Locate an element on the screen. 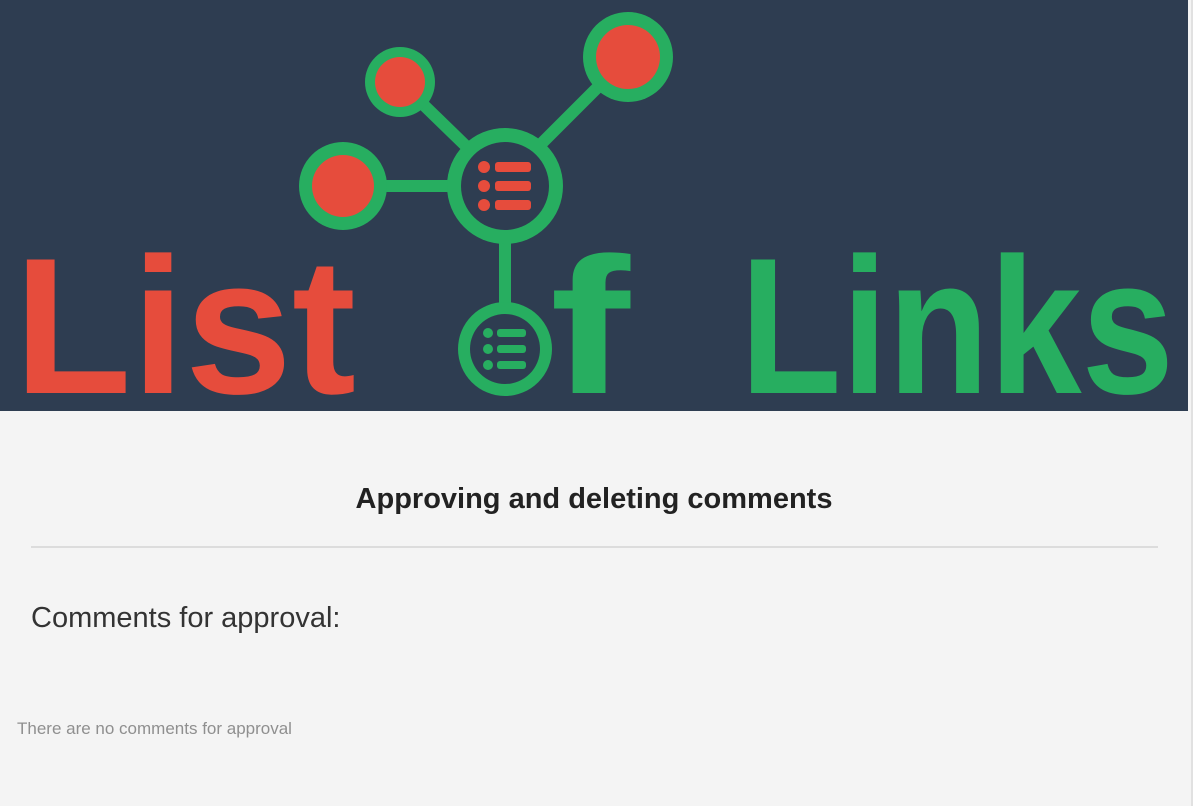  logo-word-of: f is located at coordinates (590, 314).